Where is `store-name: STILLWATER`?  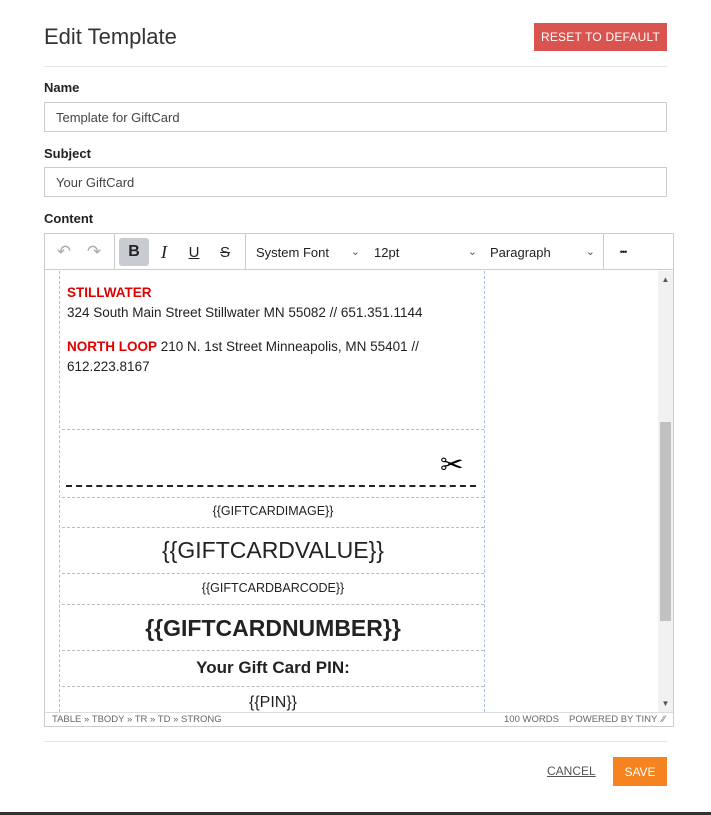
store-name: STILLWATER is located at coordinates (109, 292).